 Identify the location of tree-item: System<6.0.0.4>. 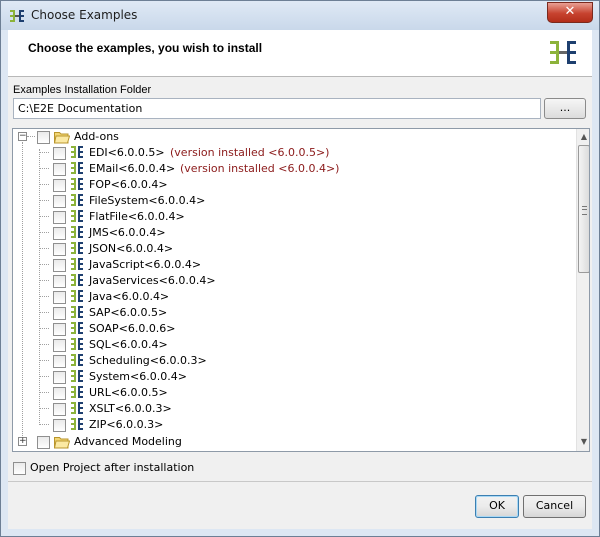
(283, 377).